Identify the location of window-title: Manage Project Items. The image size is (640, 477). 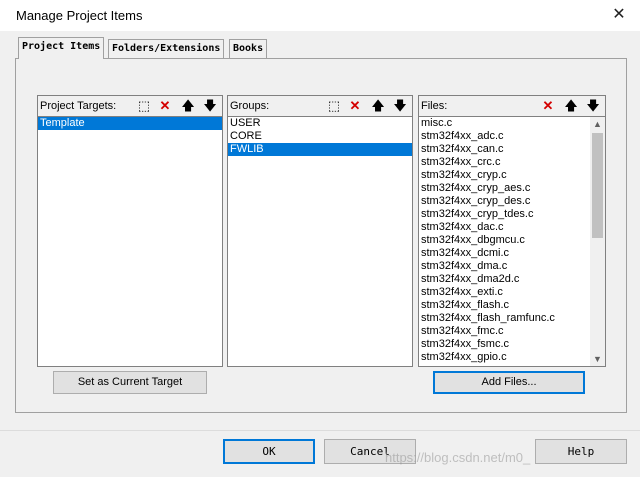
(79, 15).